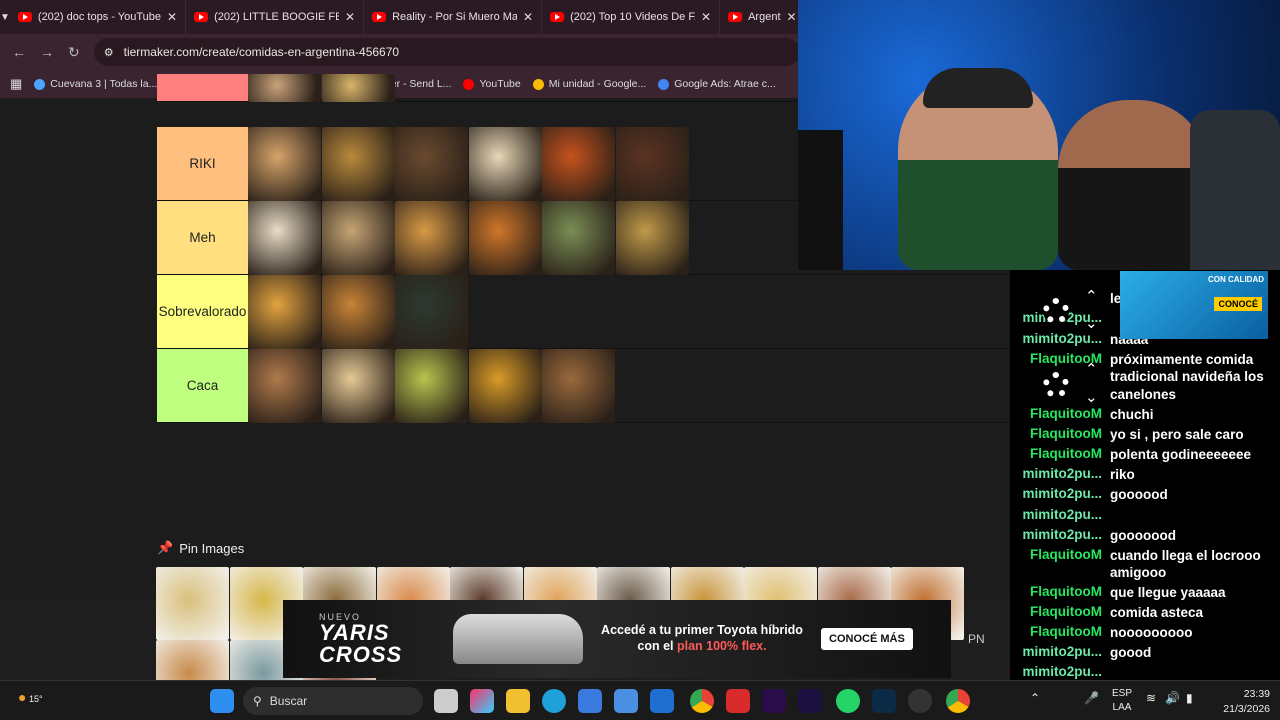  Describe the element at coordinates (222, 701) in the screenshot. I see `windows-start-icon` at that location.